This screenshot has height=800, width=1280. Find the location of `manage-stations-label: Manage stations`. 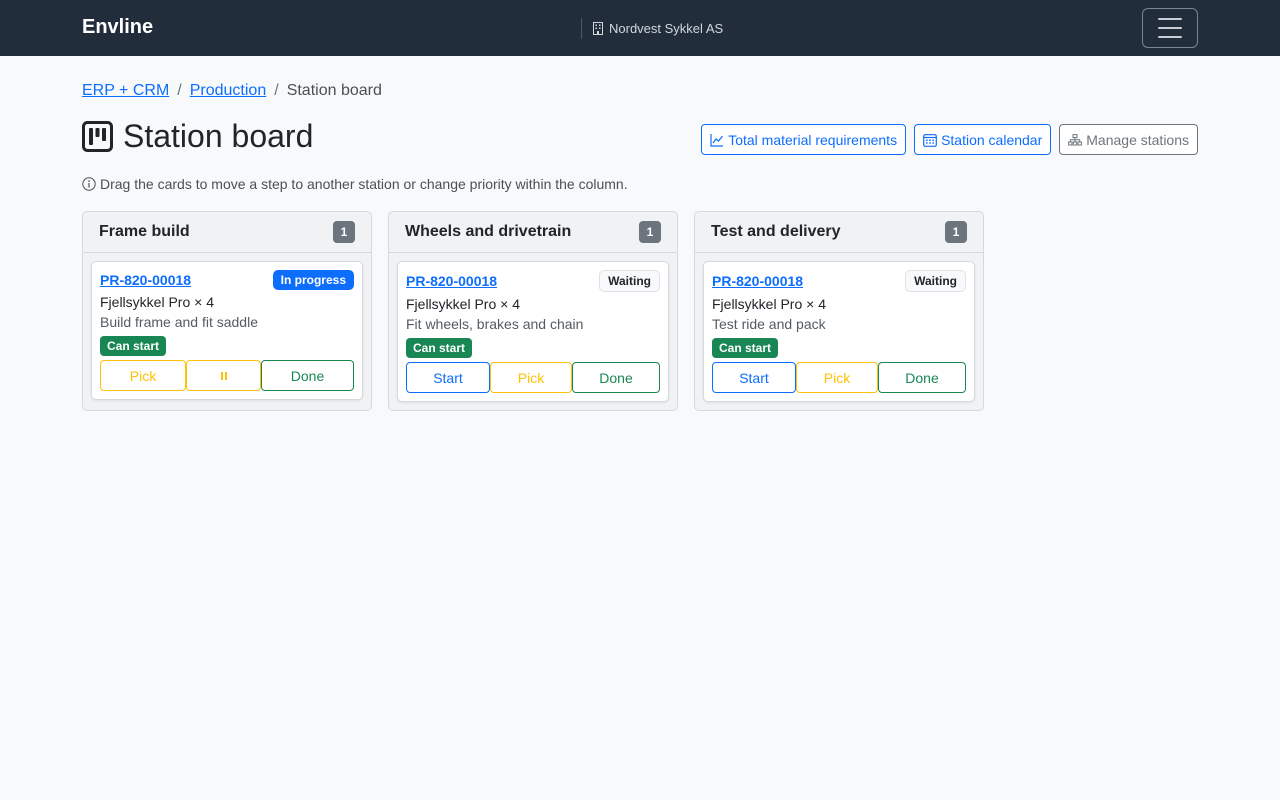

manage-stations-label: Manage stations is located at coordinates (1137, 139).